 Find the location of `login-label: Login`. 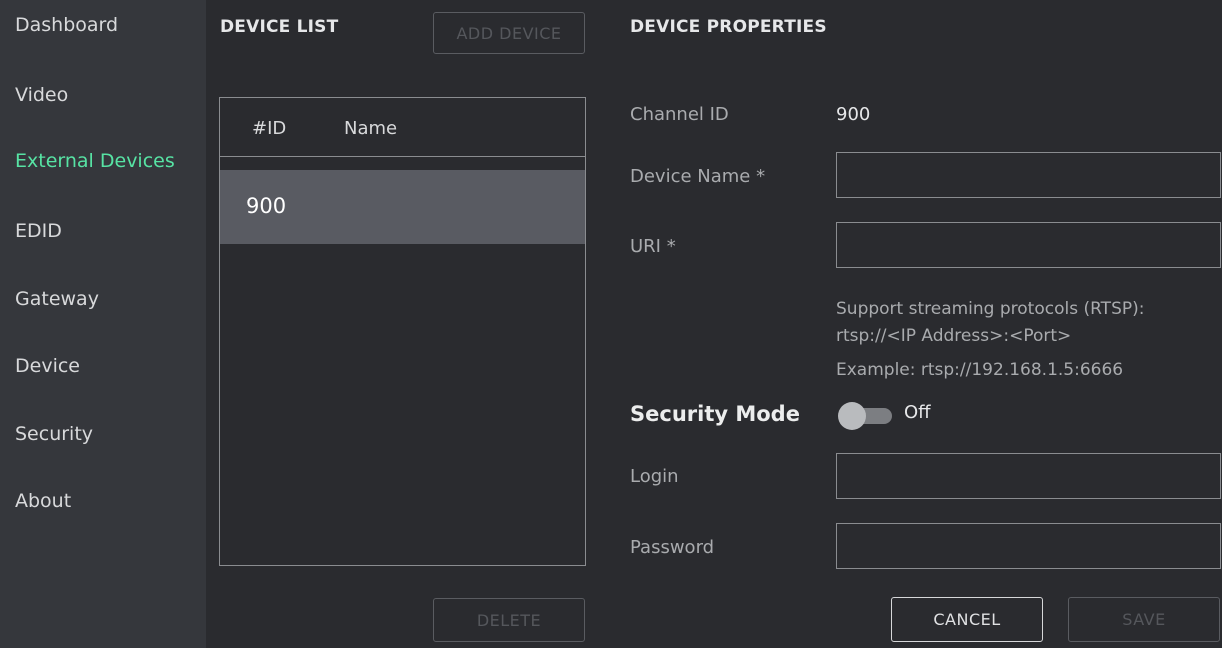

login-label: Login is located at coordinates (654, 476).